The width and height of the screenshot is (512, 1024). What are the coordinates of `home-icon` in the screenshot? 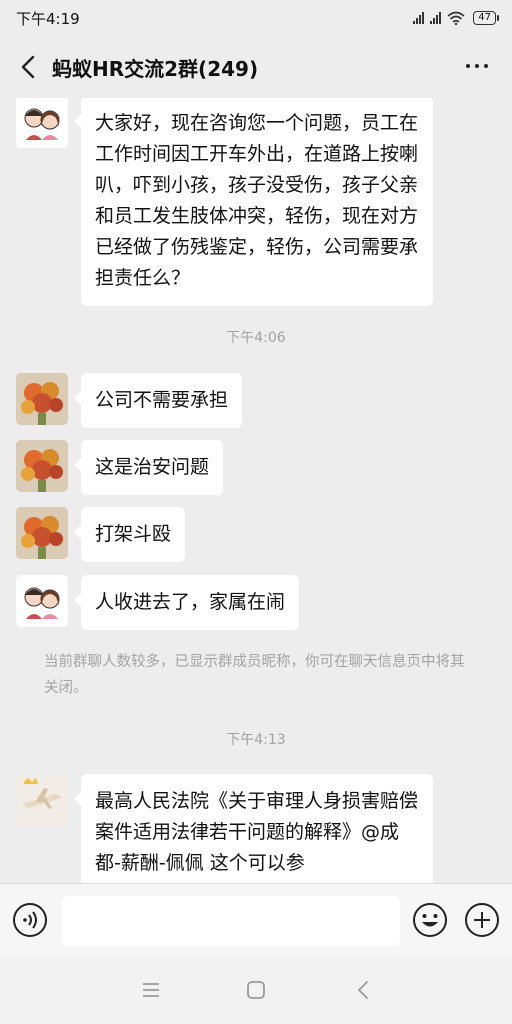 It's located at (256, 990).